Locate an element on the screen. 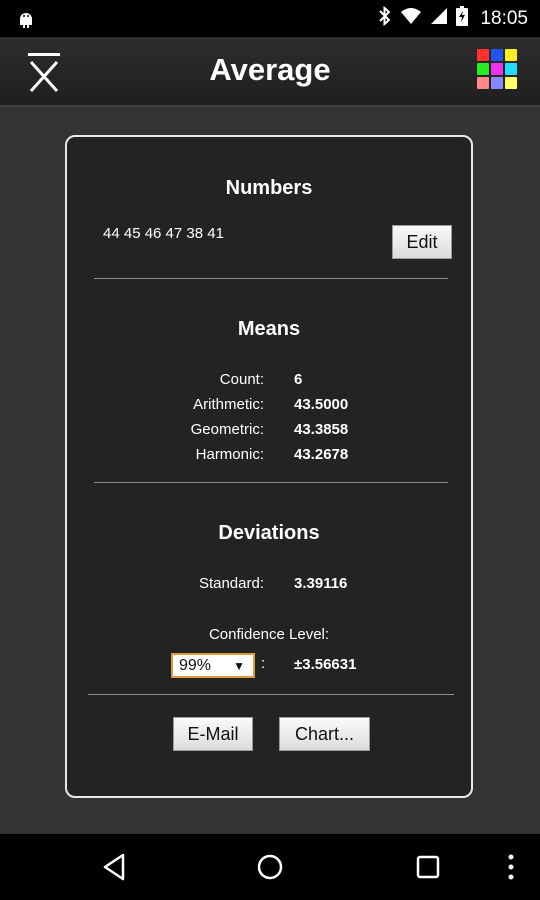 This screenshot has height=900, width=540. battery-icon is located at coordinates (462, 18).